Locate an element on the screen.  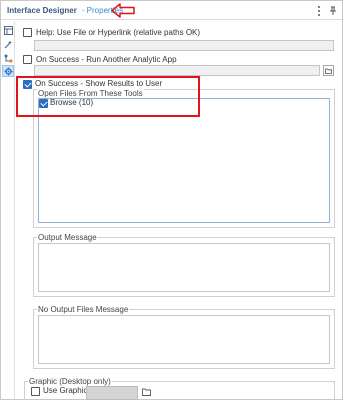
no-output-message-textarea is located at coordinates (184, 339).